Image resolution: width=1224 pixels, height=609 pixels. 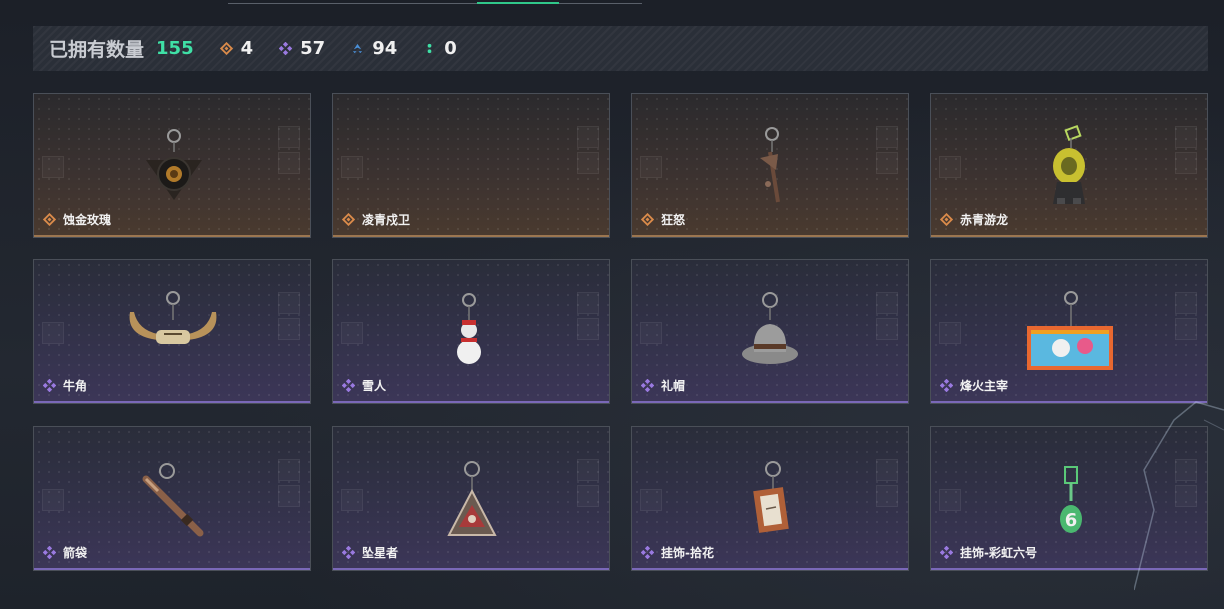 I want to click on lightning-decoration, so click(x=1179, y=496).